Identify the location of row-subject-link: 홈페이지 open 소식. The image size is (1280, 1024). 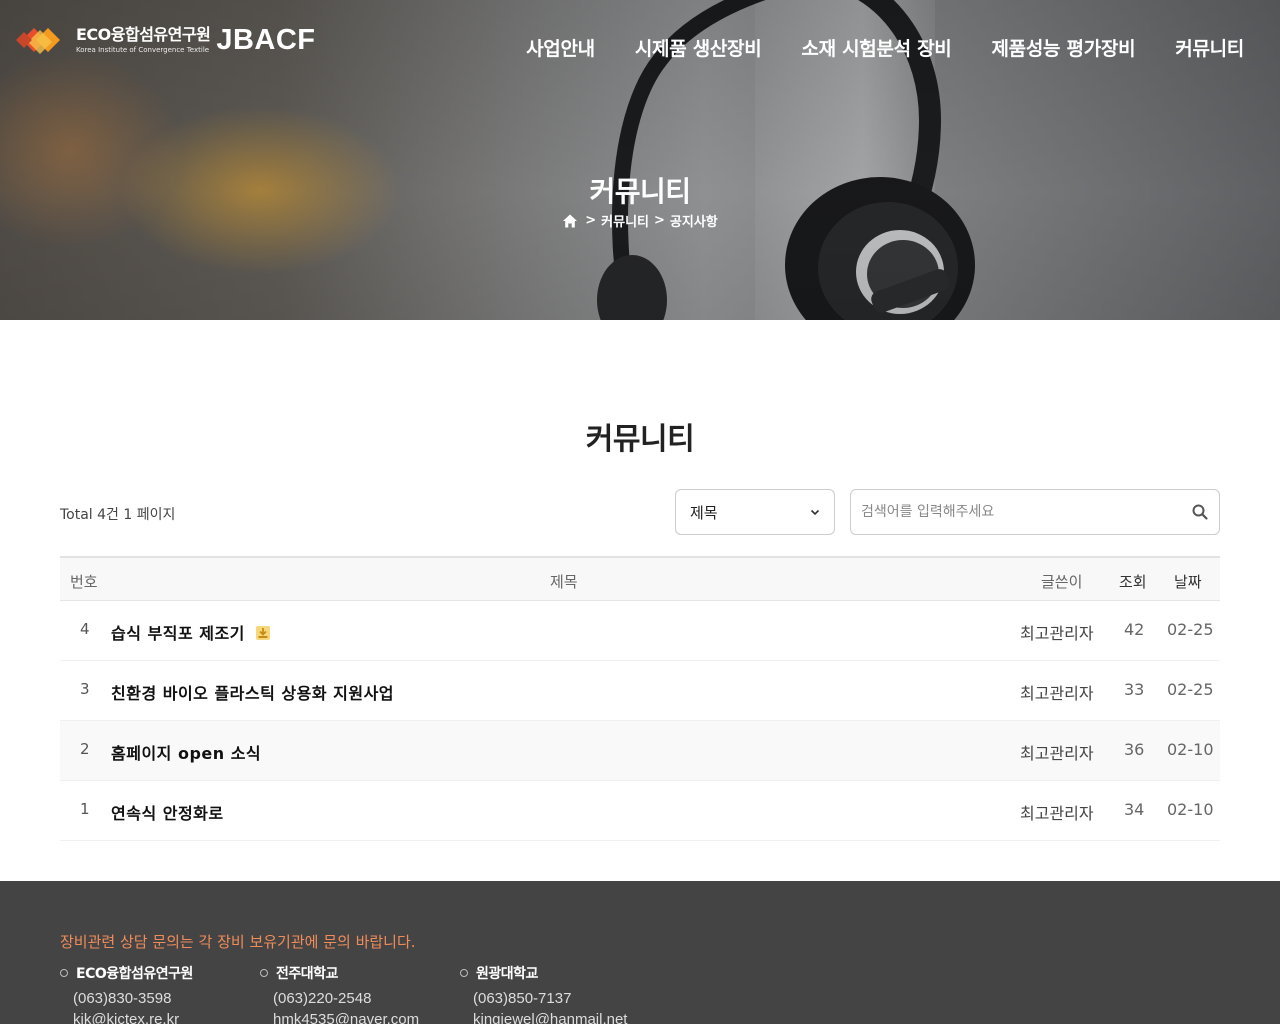
(186, 752).